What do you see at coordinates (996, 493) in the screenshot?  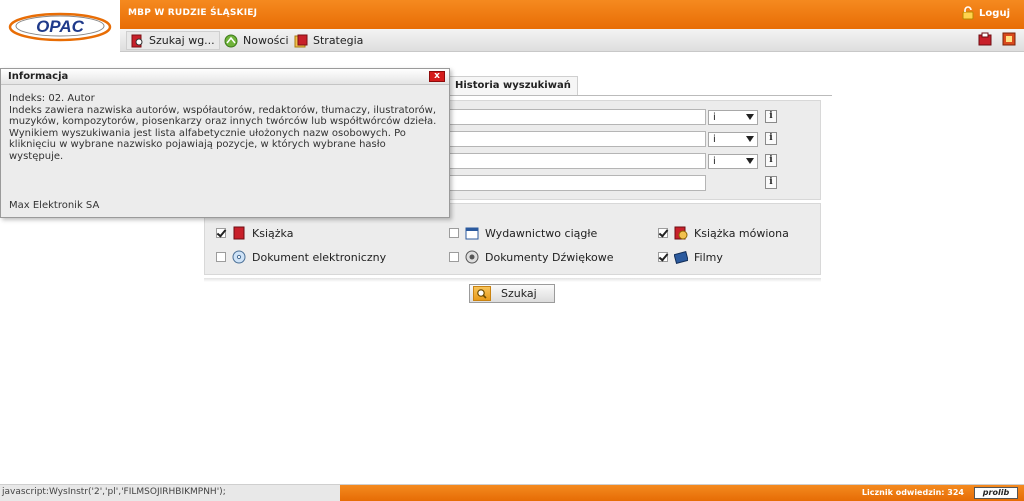 I see `prolib-logo: prolib` at bounding box center [996, 493].